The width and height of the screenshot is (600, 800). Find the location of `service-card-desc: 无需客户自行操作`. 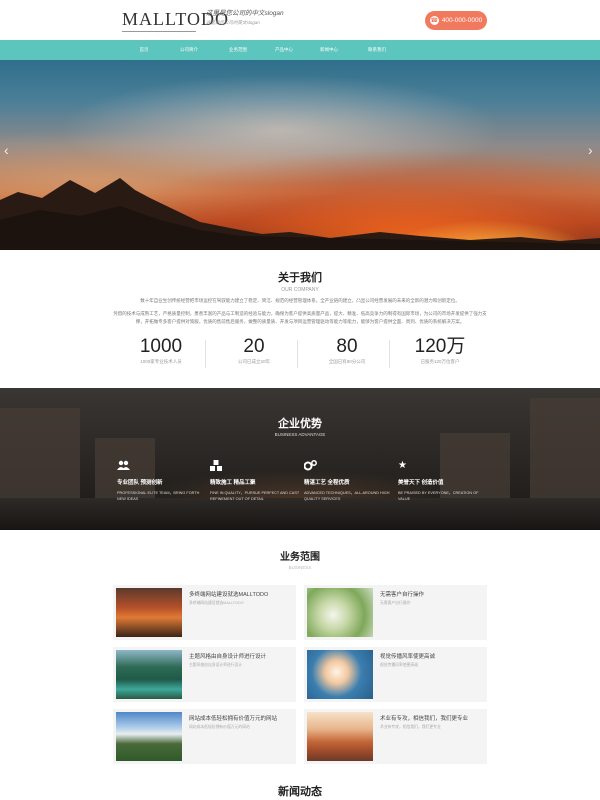

service-card-desc: 无需客户自行操作 is located at coordinates (395, 603).